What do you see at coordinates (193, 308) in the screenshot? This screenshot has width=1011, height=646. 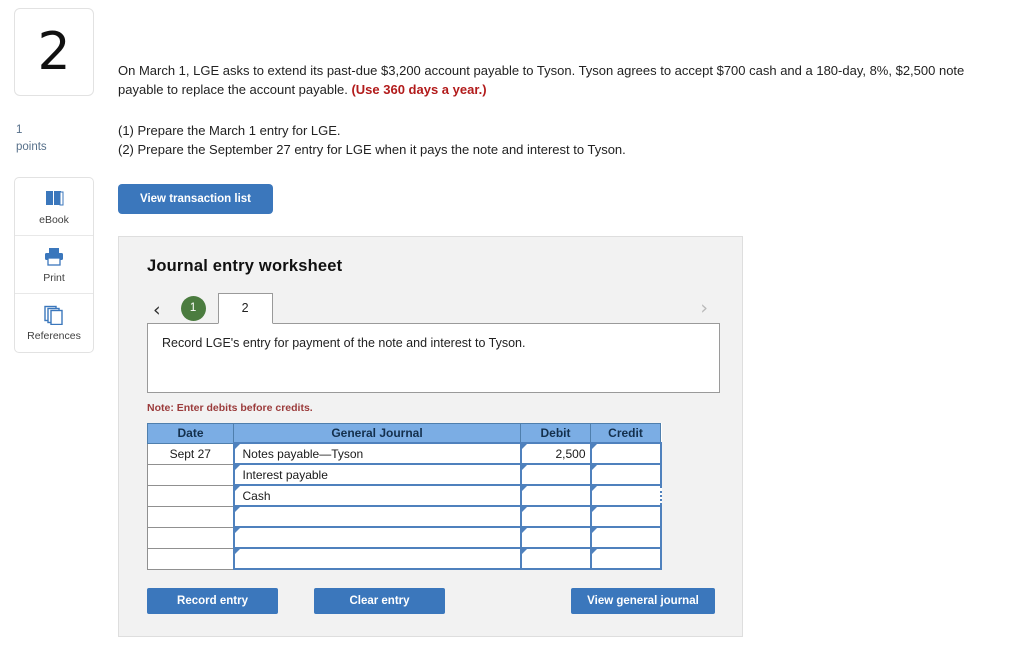 I see `tab-entry-1: 1` at bounding box center [193, 308].